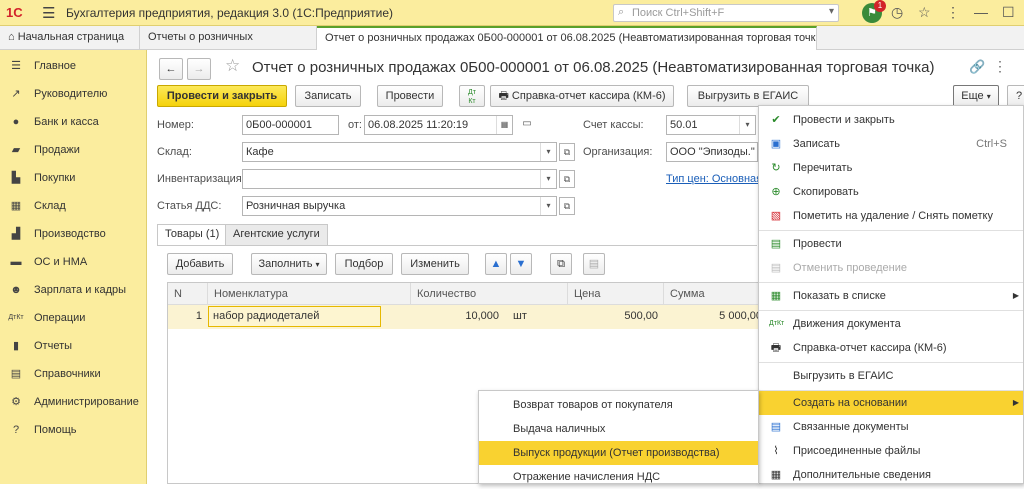 Image resolution: width=1024 pixels, height=489 pixels. What do you see at coordinates (618, 477) in the screenshot?
I see `submenu-item-vat: Отражение начисления НДС` at bounding box center [618, 477].